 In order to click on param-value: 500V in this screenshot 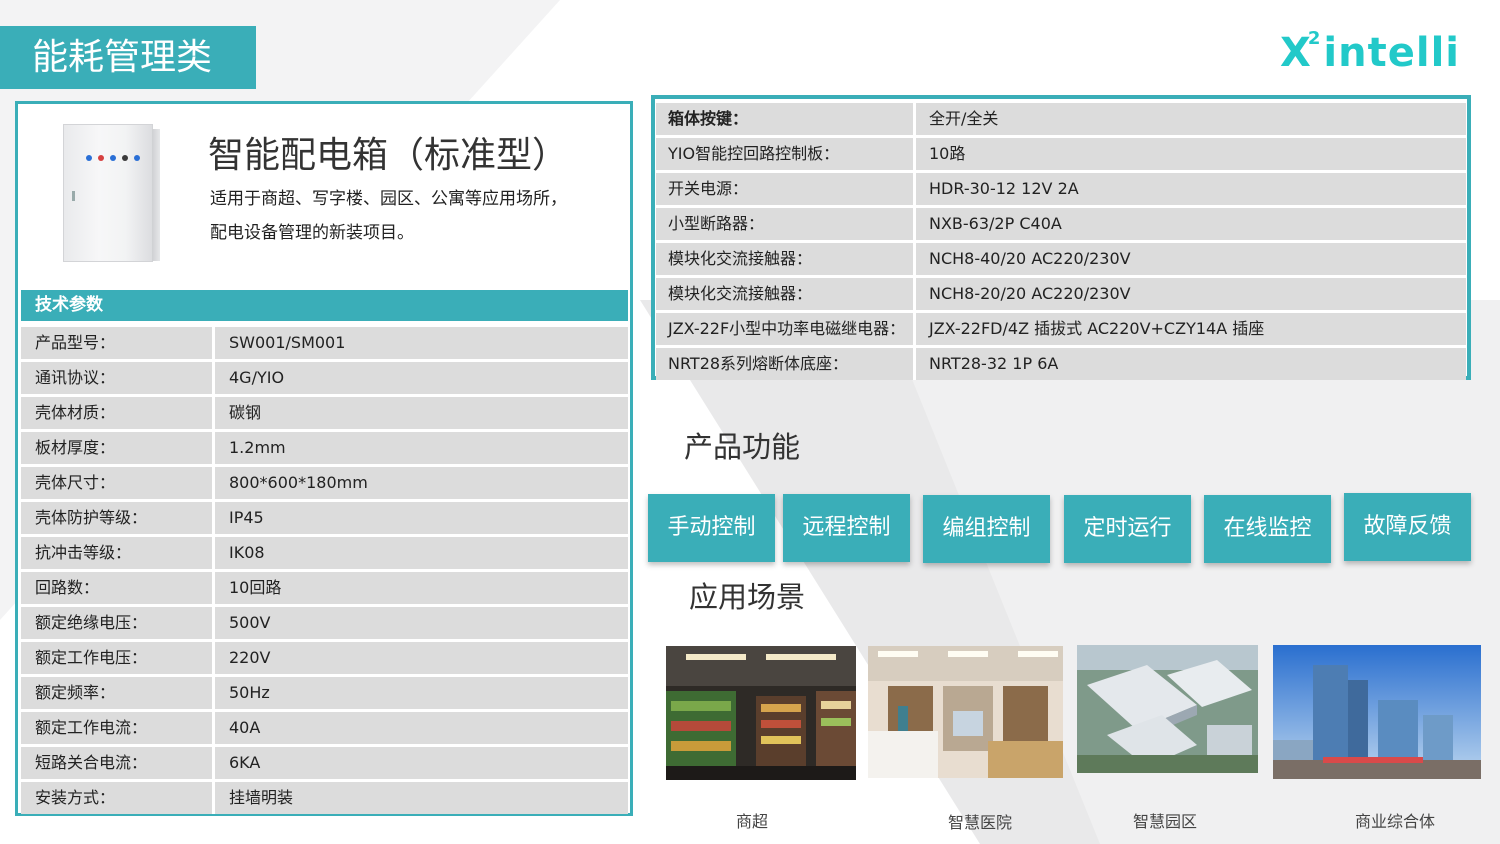, I will do `click(250, 622)`.